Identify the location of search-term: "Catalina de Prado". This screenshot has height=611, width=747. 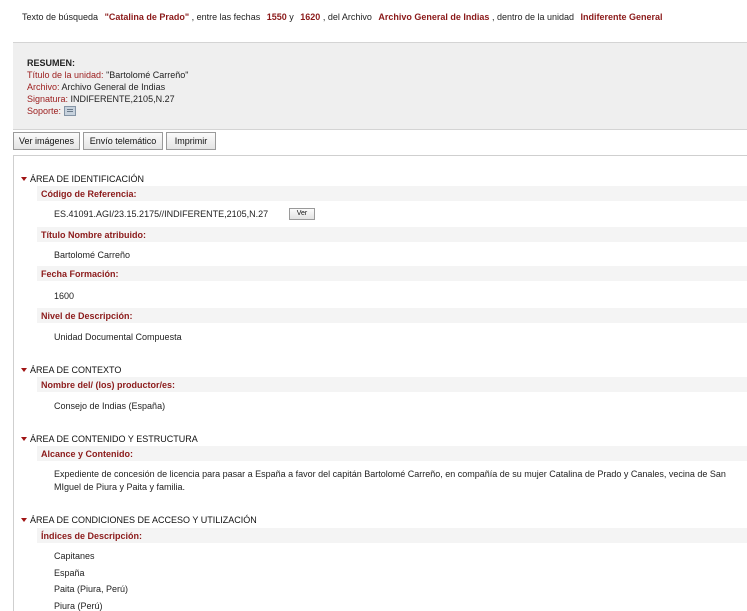
(147, 17).